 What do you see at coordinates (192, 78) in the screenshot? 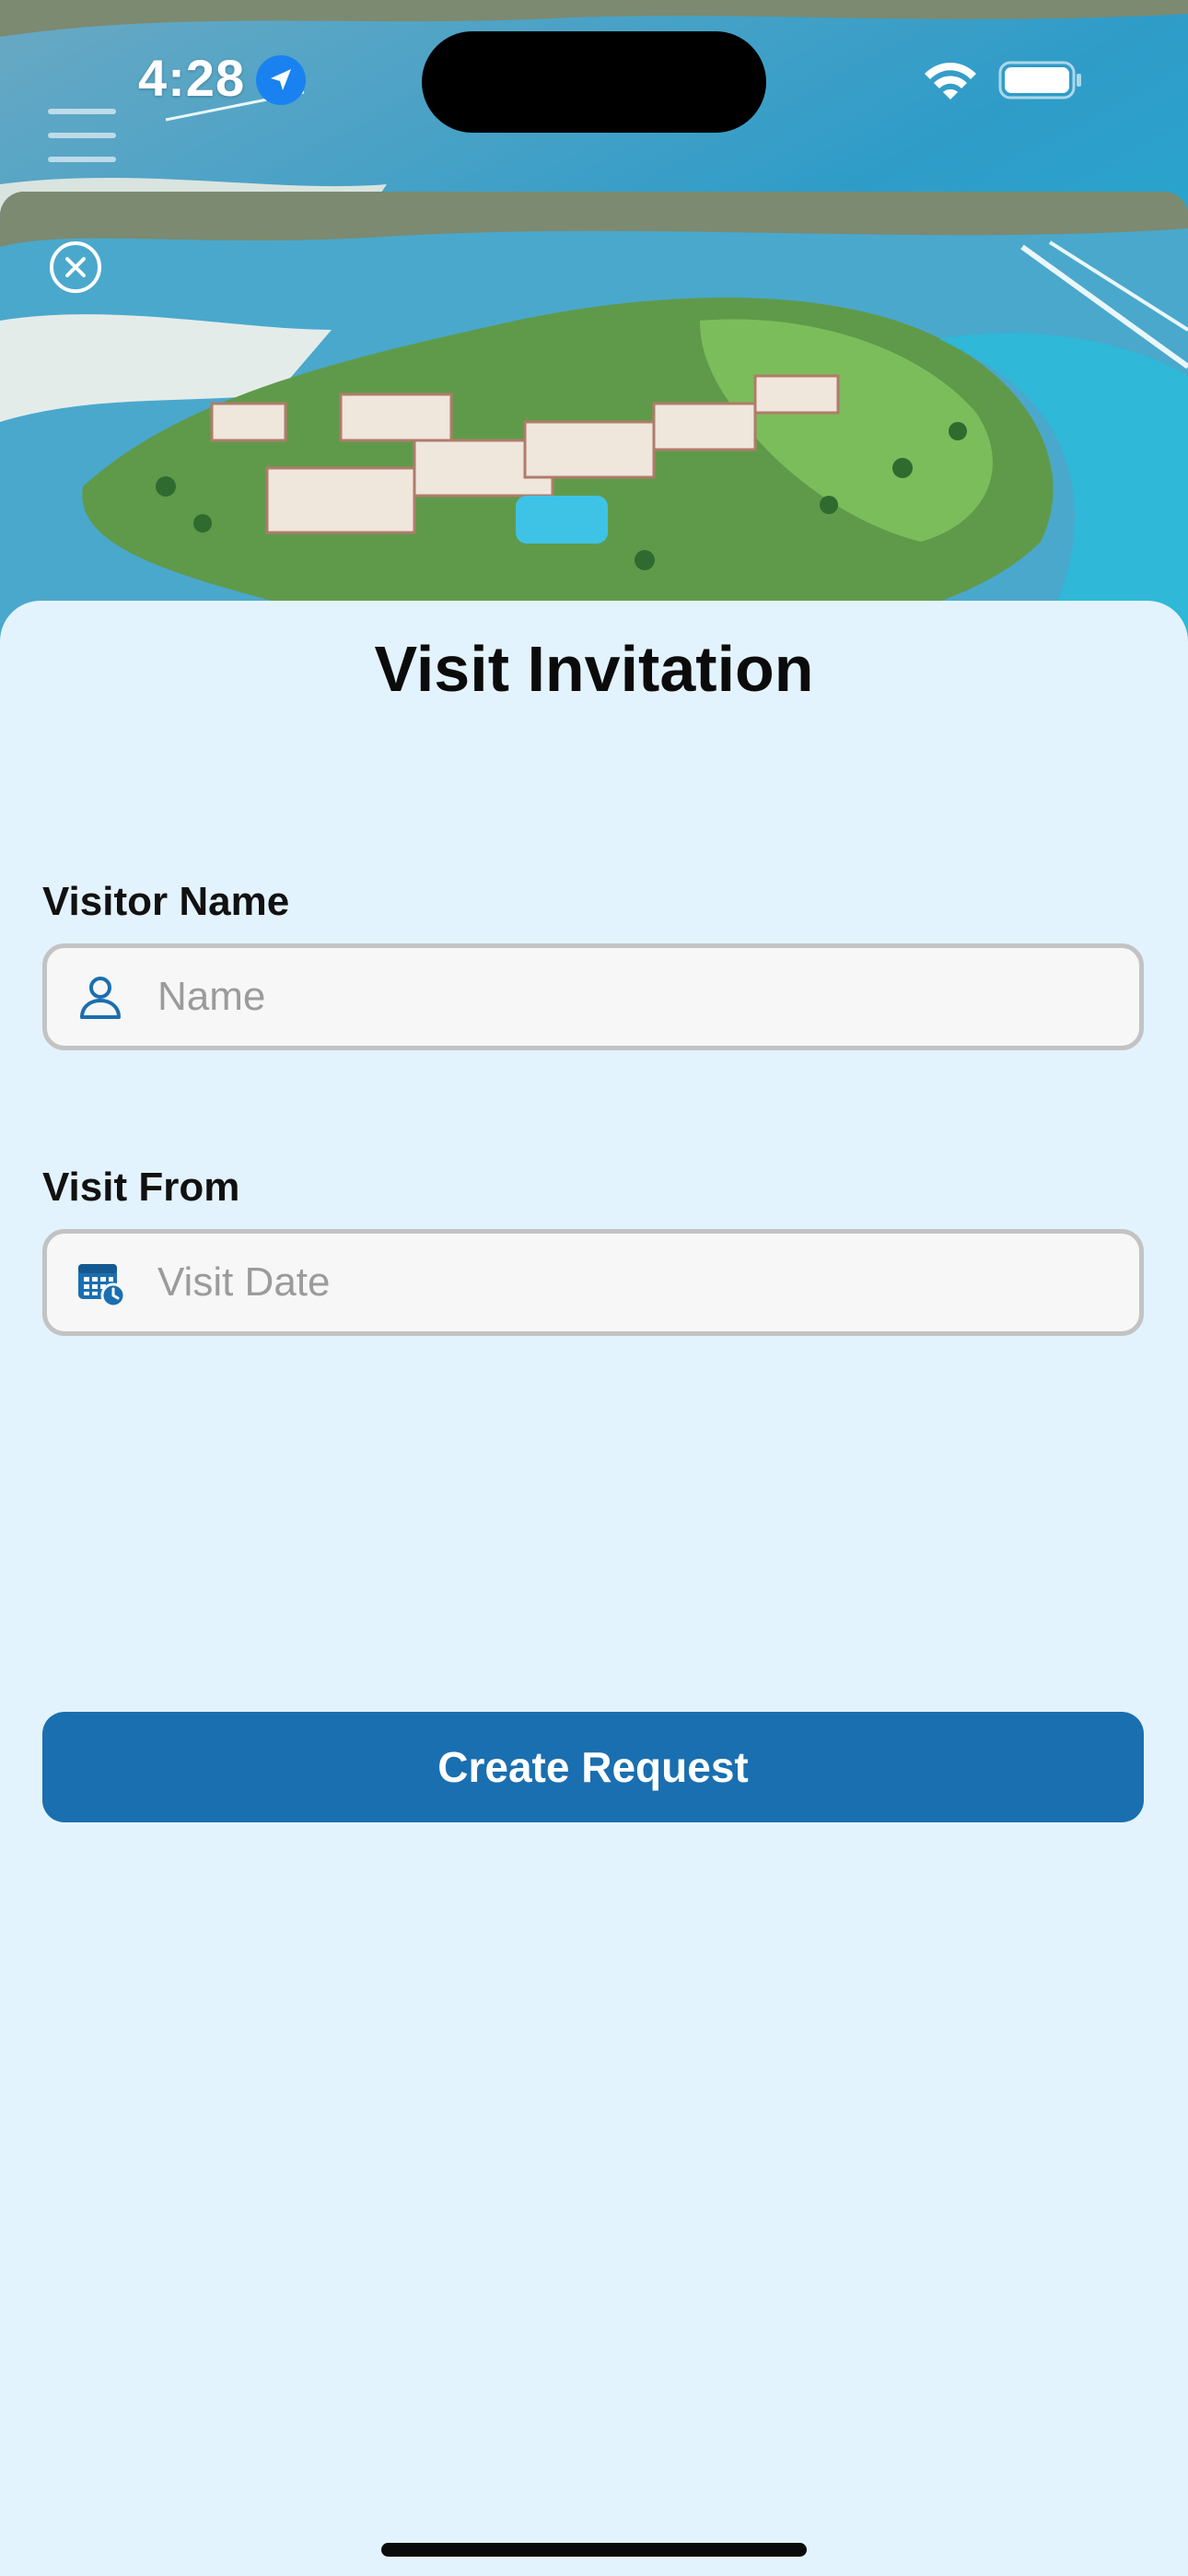
I see `status-time: 4:28` at bounding box center [192, 78].